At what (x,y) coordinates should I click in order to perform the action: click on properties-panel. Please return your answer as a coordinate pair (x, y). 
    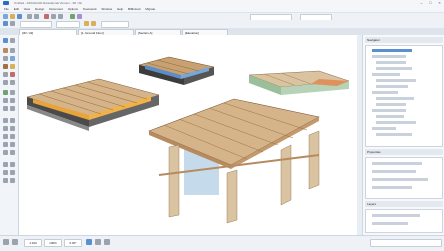
    Looking at the image, I should click on (404, 178).